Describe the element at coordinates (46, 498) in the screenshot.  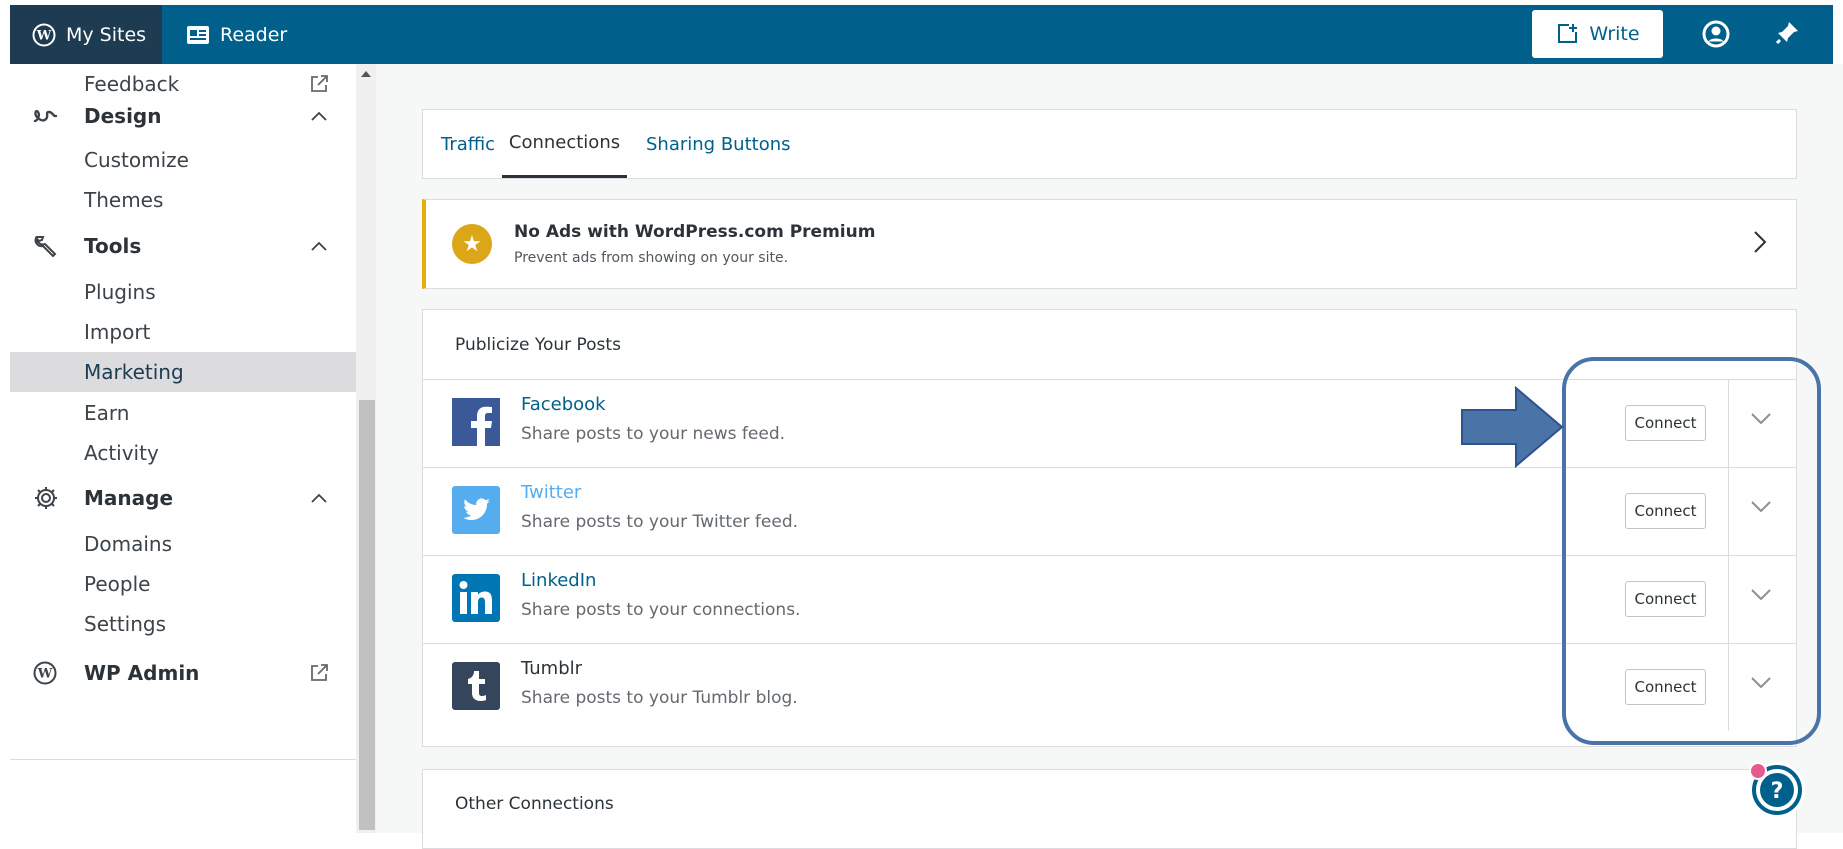
I see `gear-icon` at that location.